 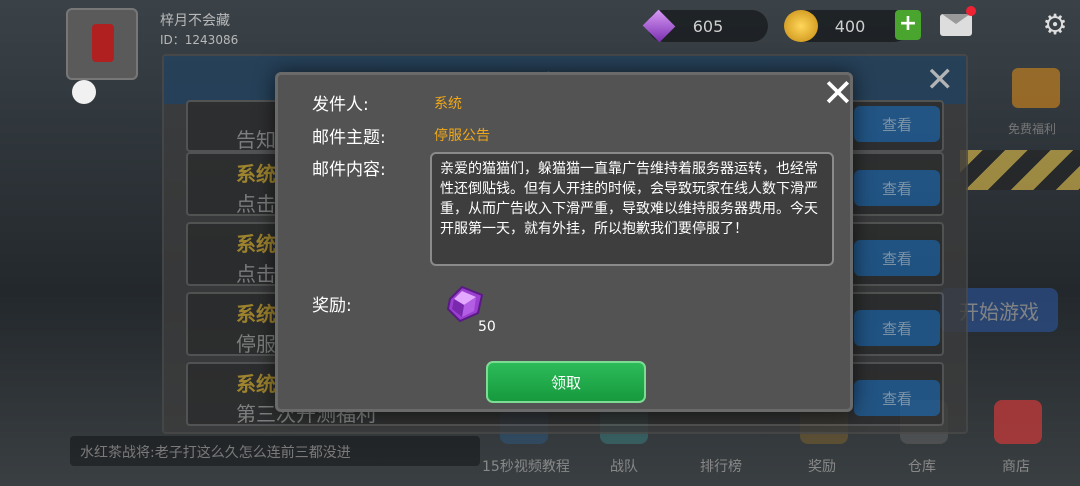 I want to click on player-name: 梓月不会藏, so click(x=195, y=21).